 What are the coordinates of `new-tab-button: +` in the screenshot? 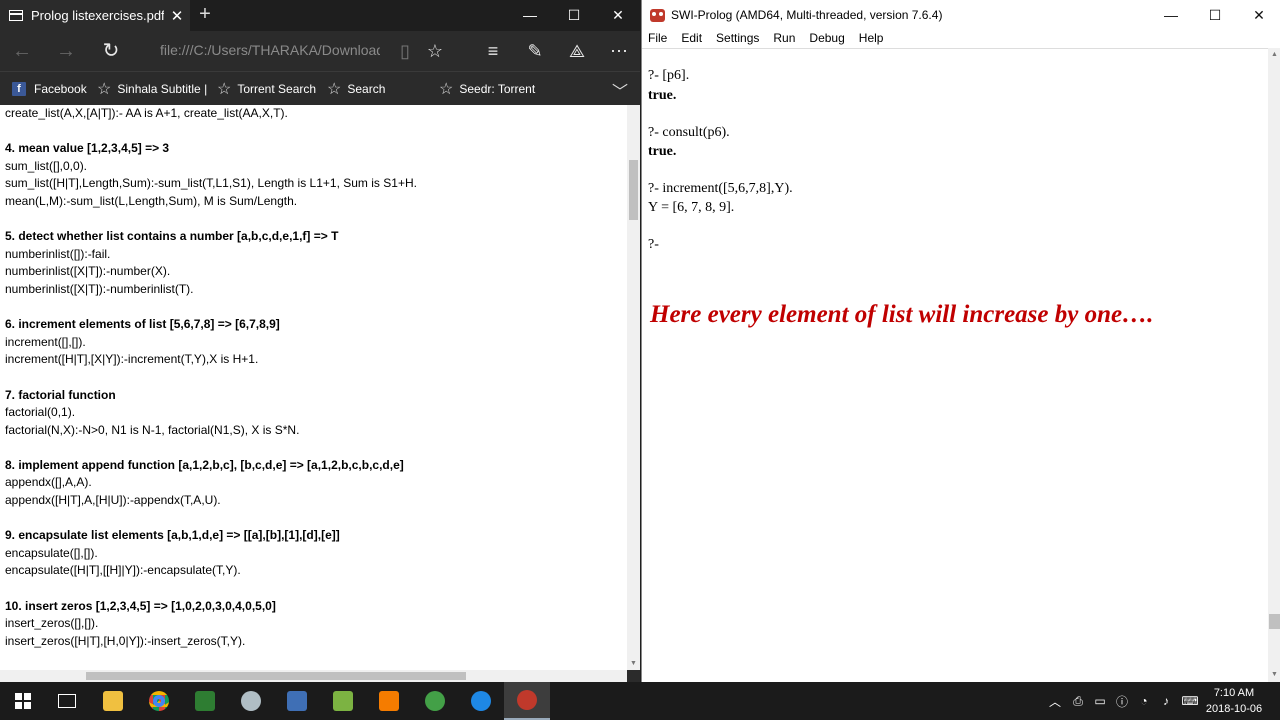 It's located at (205, 15).